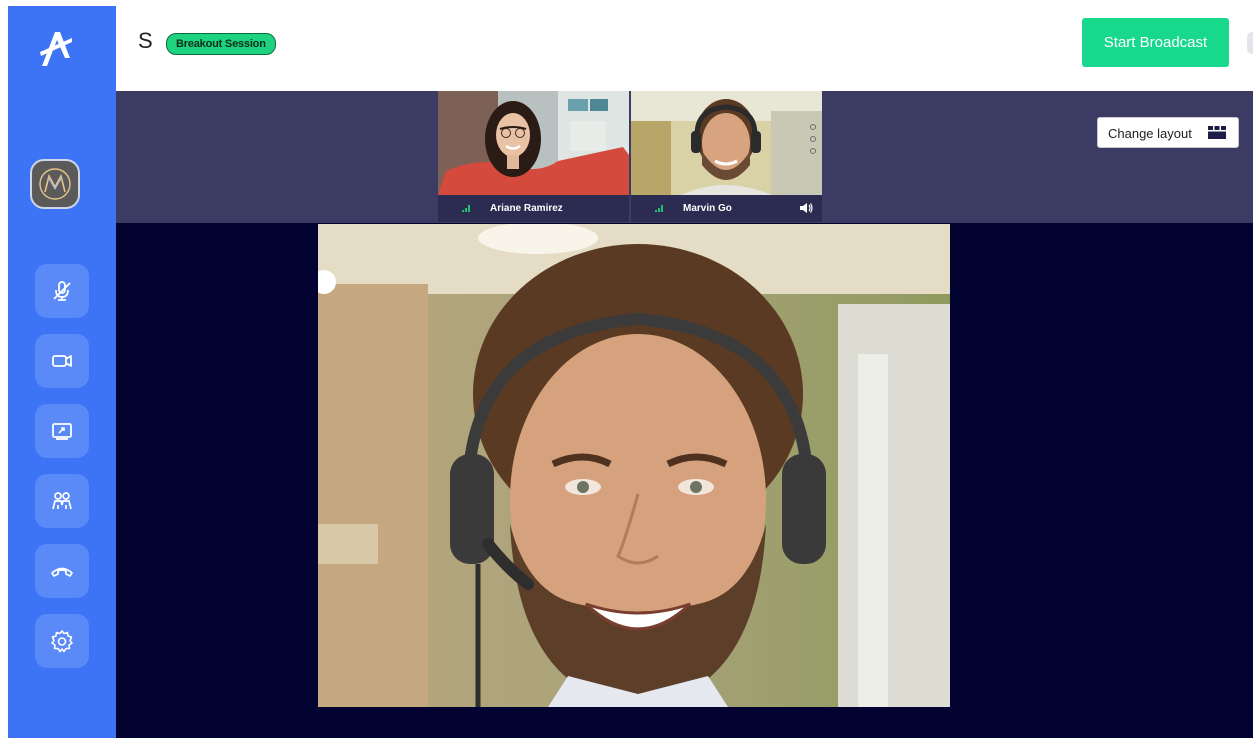 The height and width of the screenshot is (738, 1253). I want to click on participant-tile: Marvin Go, so click(726, 156).